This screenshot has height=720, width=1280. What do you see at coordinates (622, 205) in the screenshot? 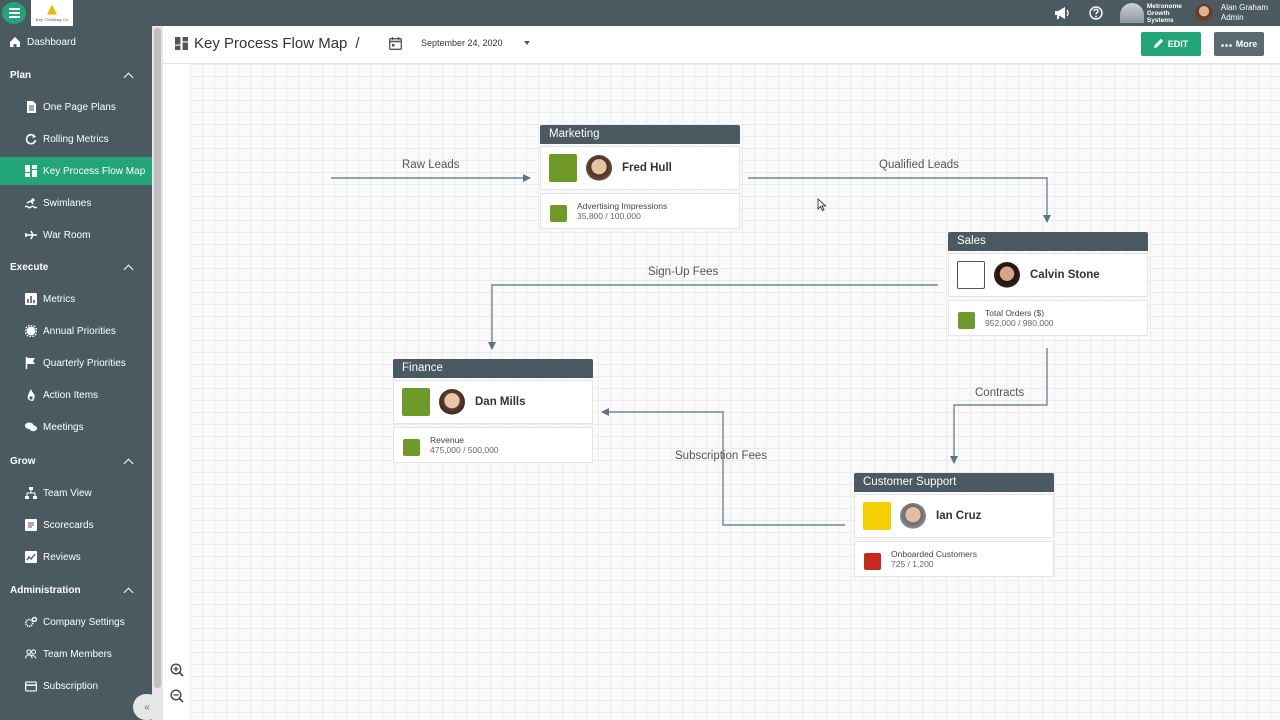
I see `metric-label: Advertising Impressions` at bounding box center [622, 205].